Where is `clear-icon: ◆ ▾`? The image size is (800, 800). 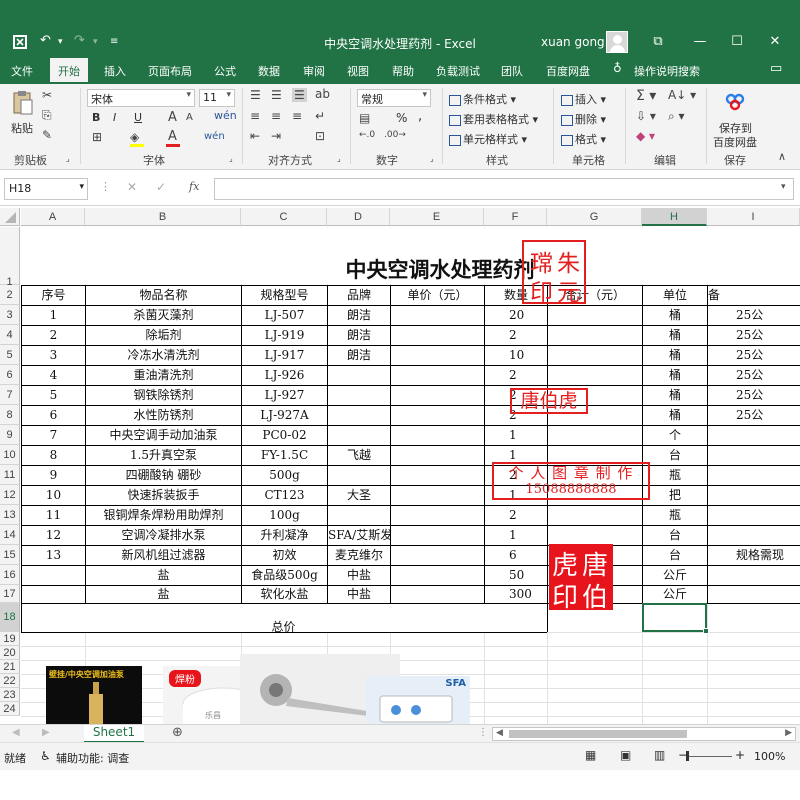
clear-icon: ◆ ▾ is located at coordinates (645, 136).